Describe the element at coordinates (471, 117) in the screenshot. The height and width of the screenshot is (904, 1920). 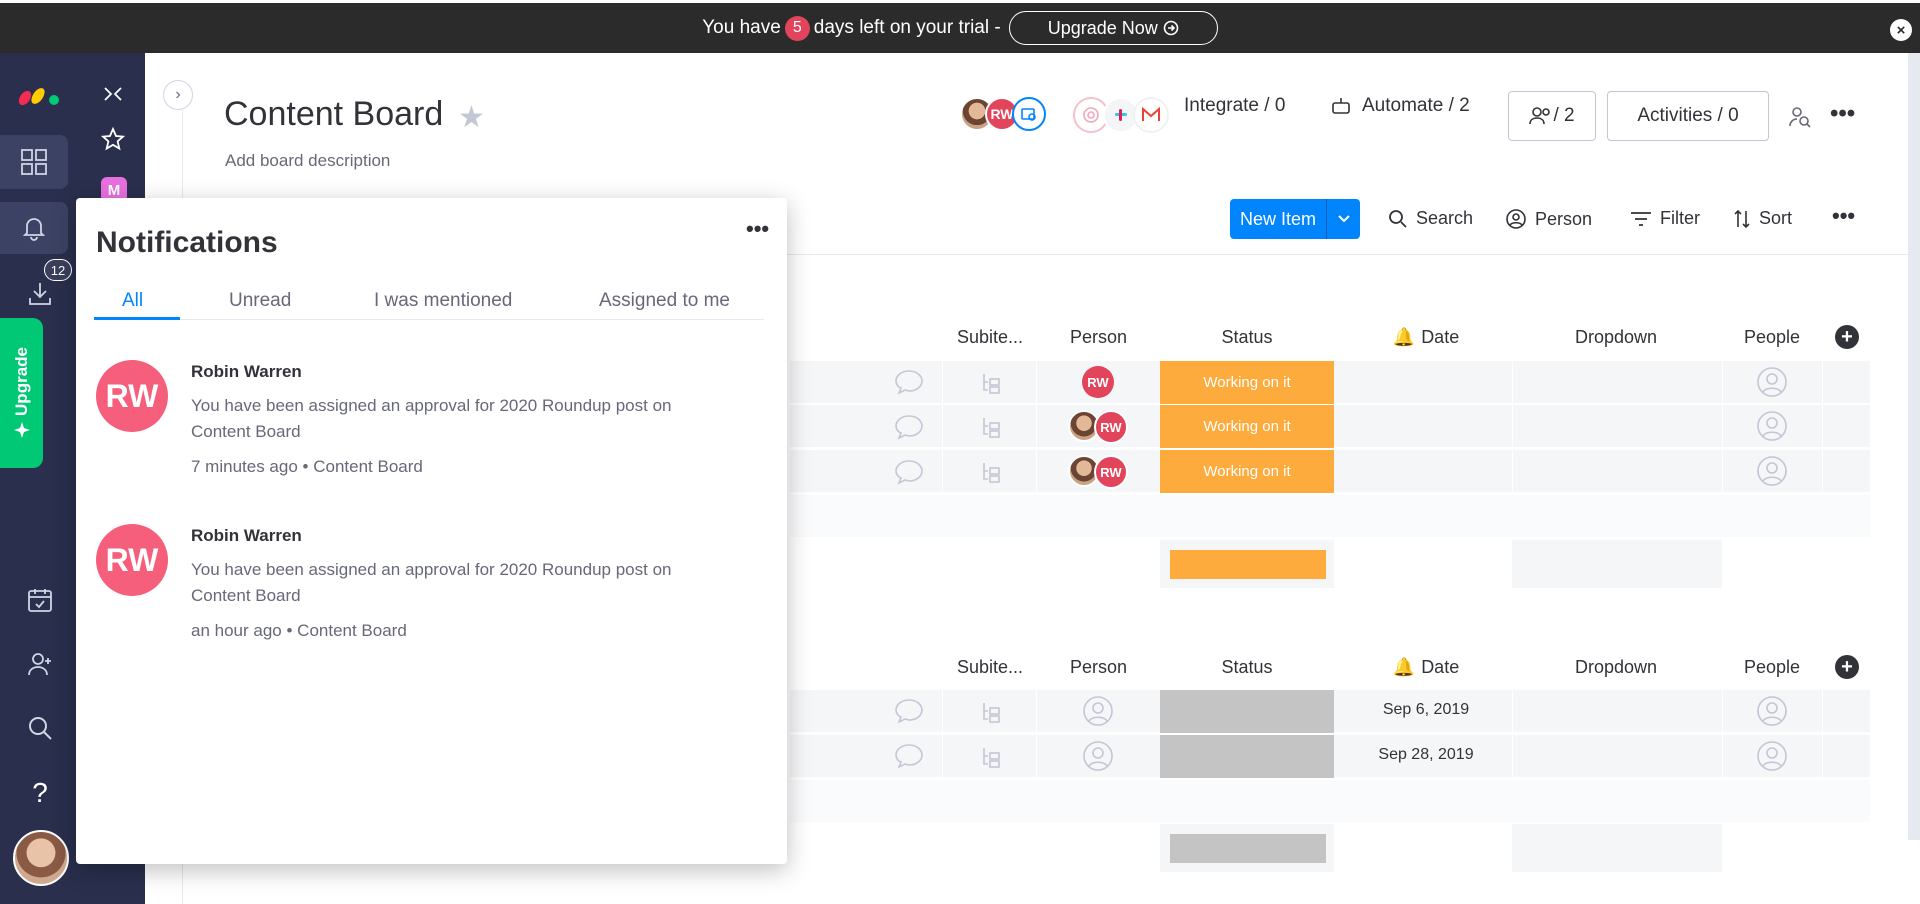
I see `favorite-star-icon: ★` at that location.